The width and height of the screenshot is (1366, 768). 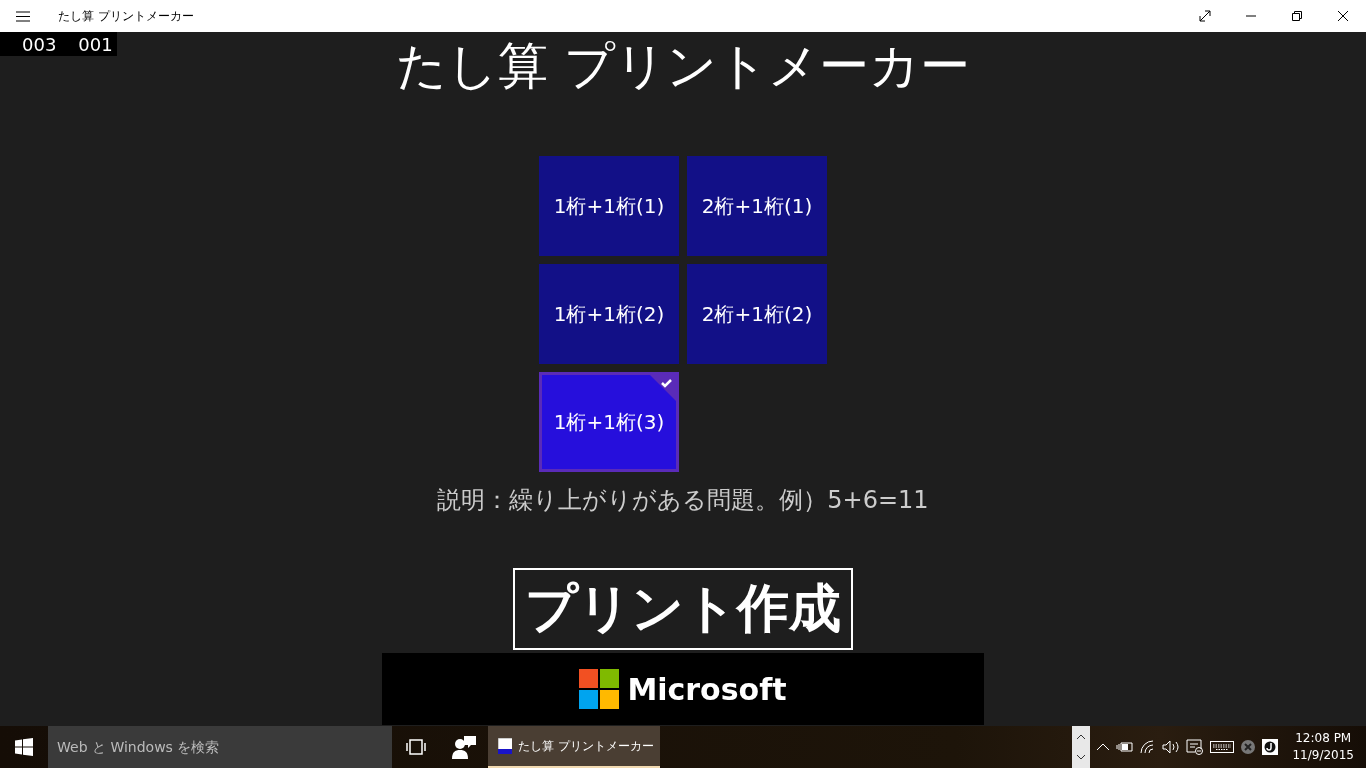 I want to click on tray-scroller, so click(x=1081, y=747).